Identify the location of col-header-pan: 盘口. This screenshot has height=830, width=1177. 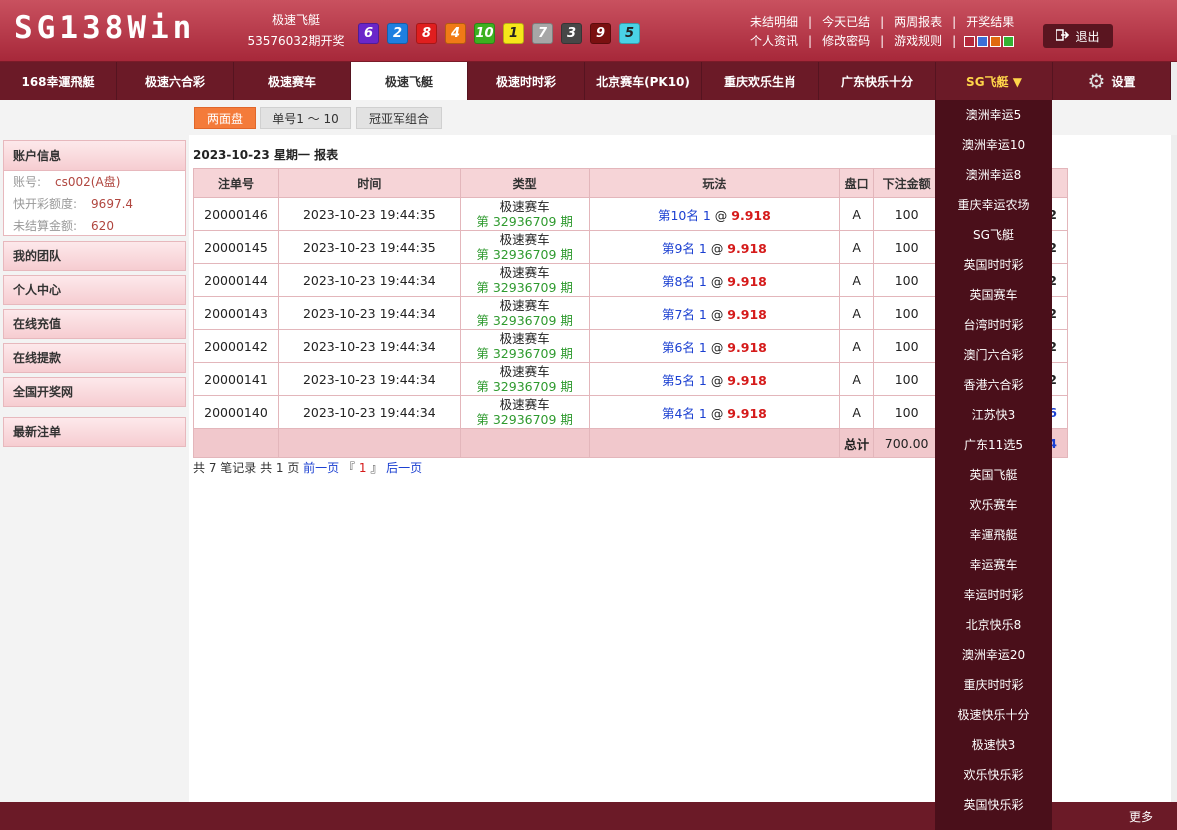
(857, 183).